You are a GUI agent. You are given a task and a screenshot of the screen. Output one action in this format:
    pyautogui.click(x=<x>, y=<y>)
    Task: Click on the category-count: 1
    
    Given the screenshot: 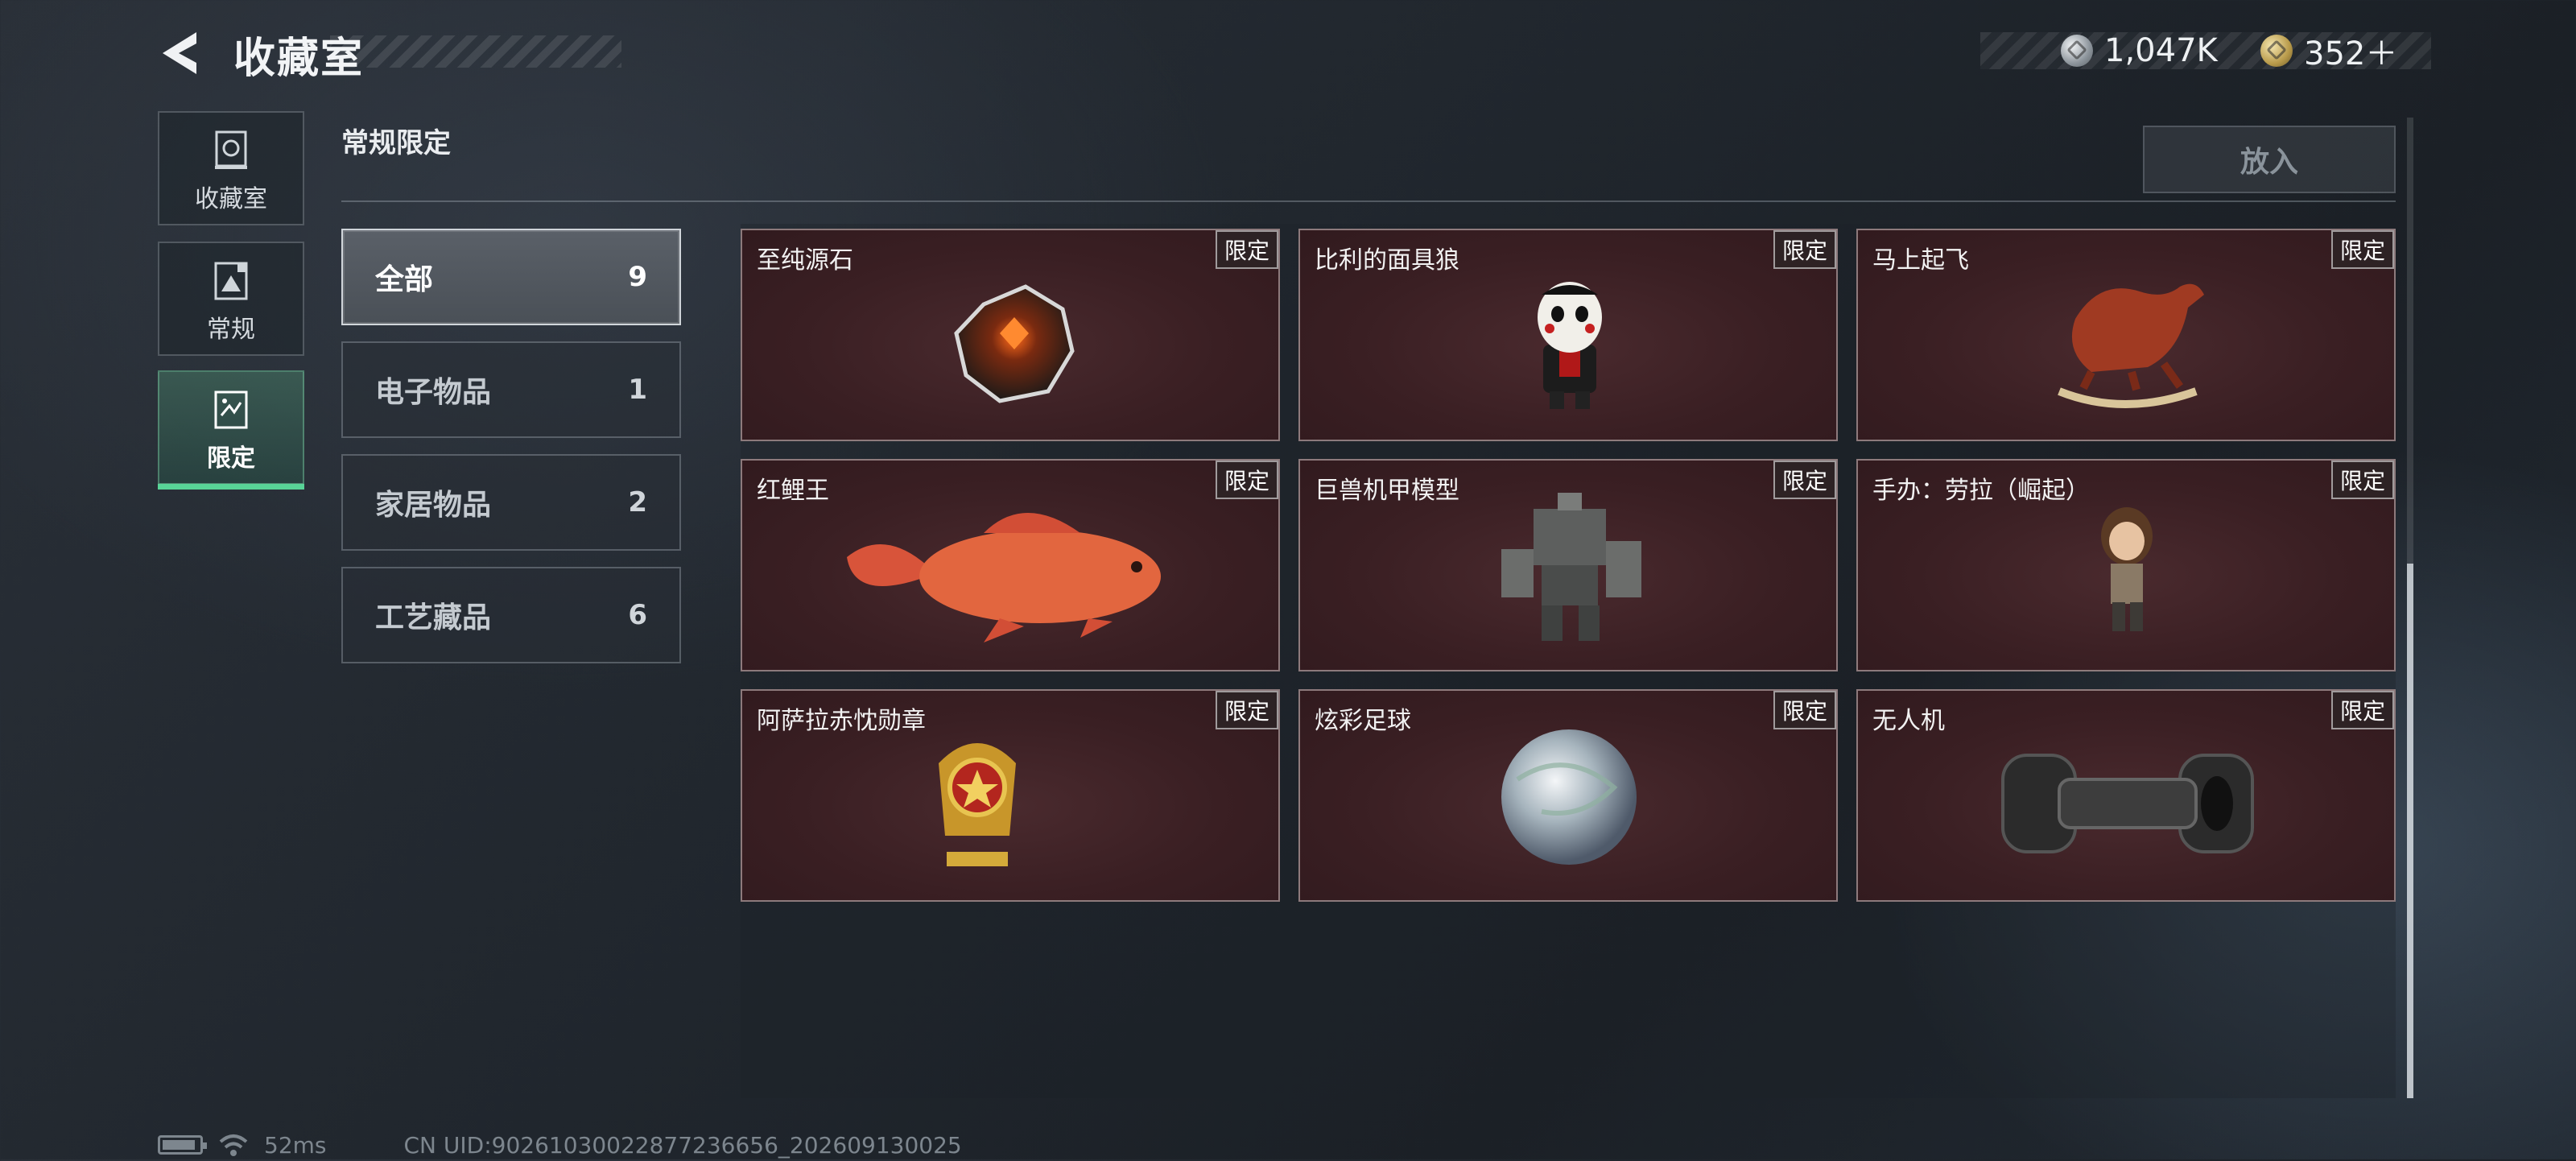 What is the action you would take?
    pyautogui.click(x=637, y=390)
    